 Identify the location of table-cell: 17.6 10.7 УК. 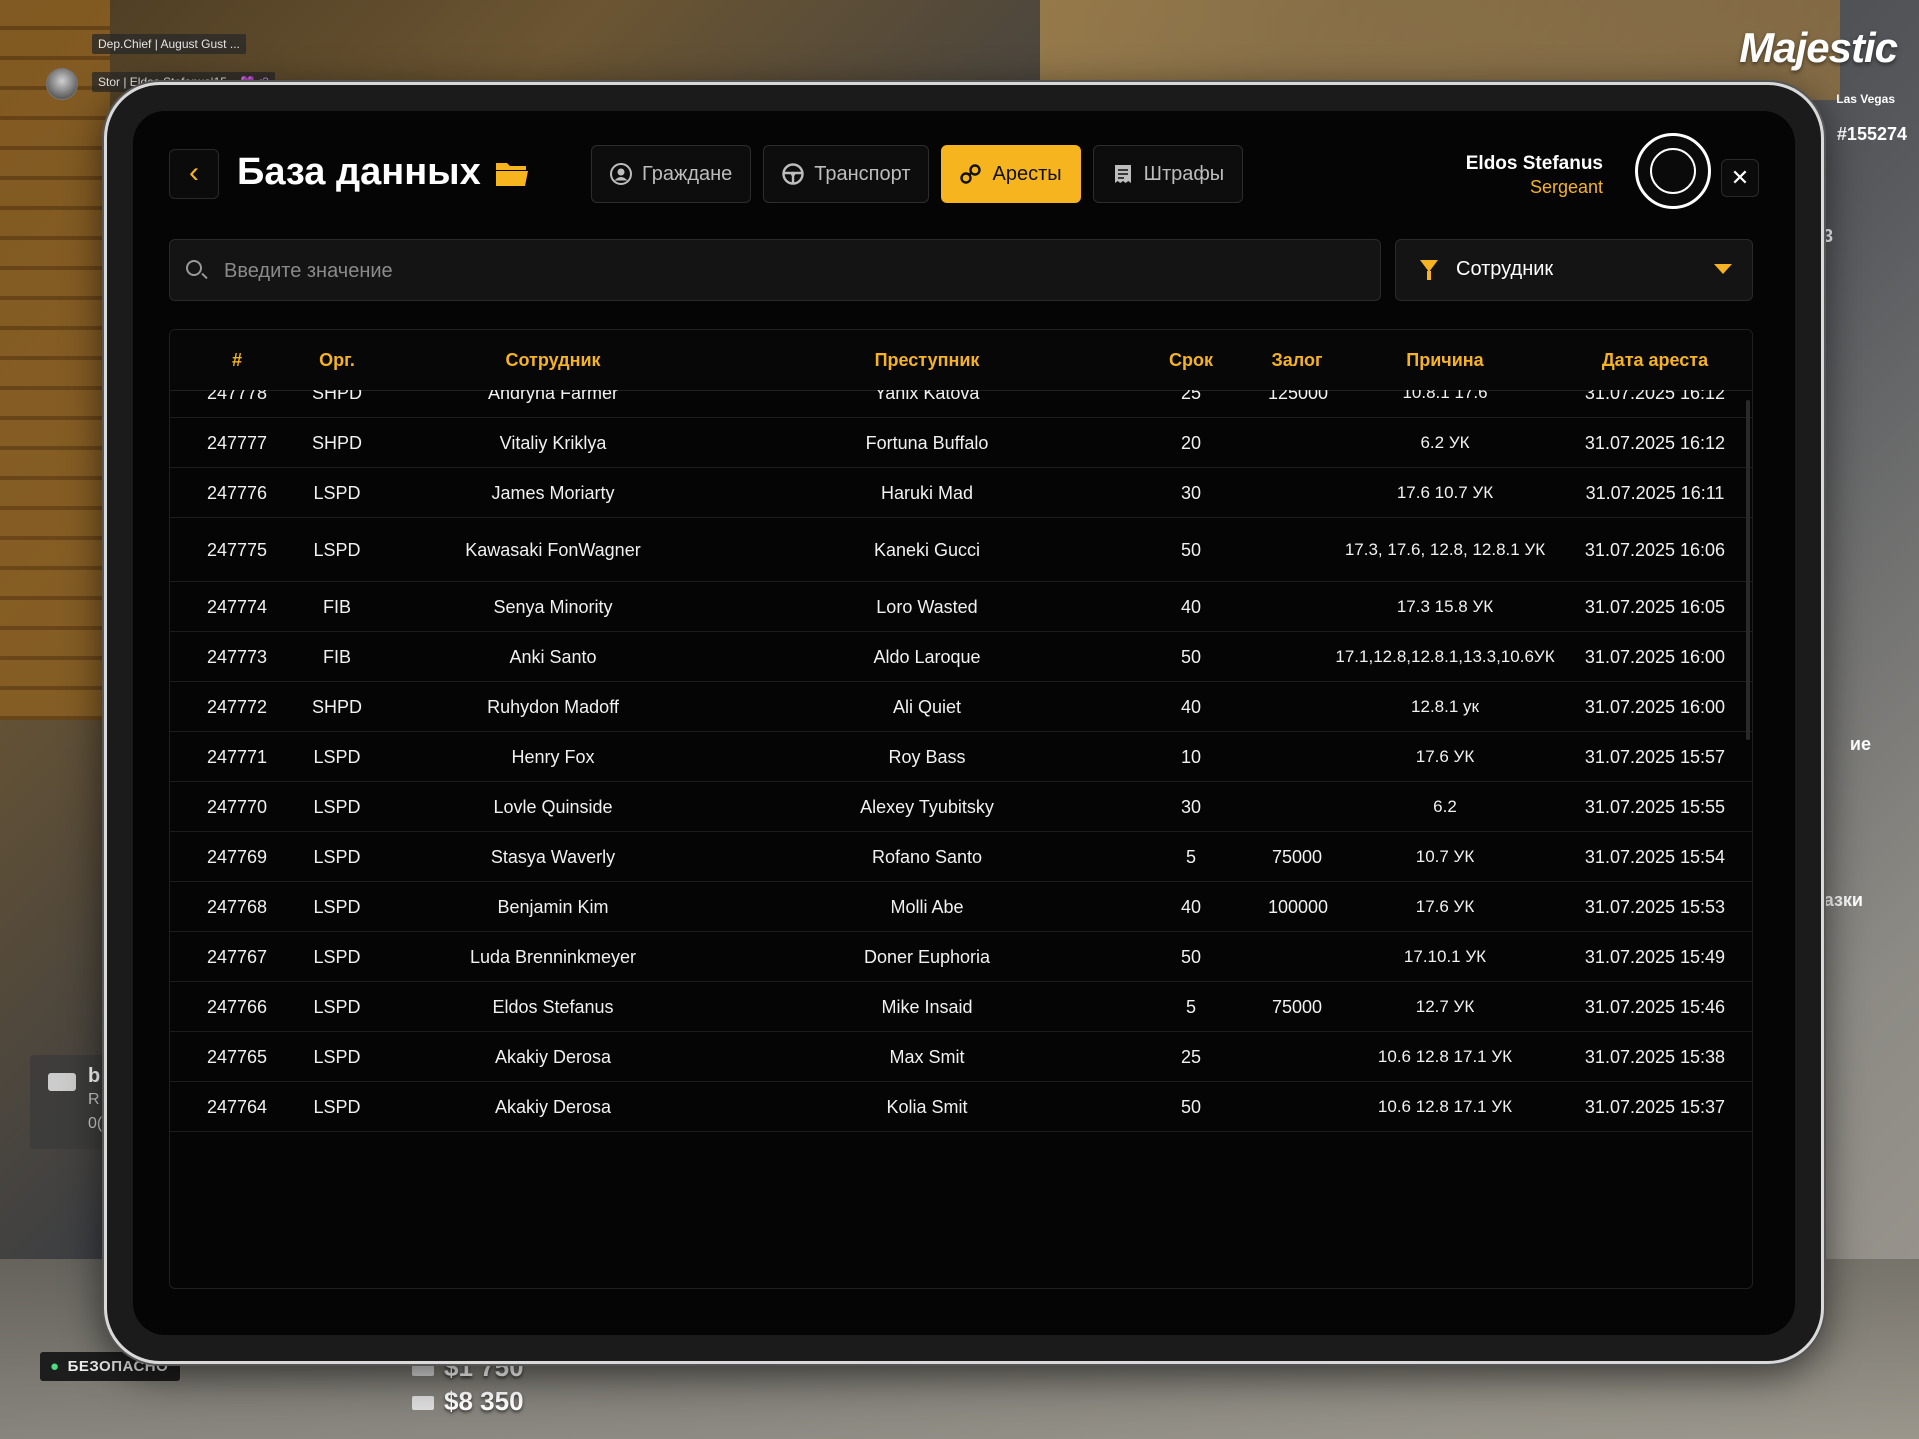
(1445, 492).